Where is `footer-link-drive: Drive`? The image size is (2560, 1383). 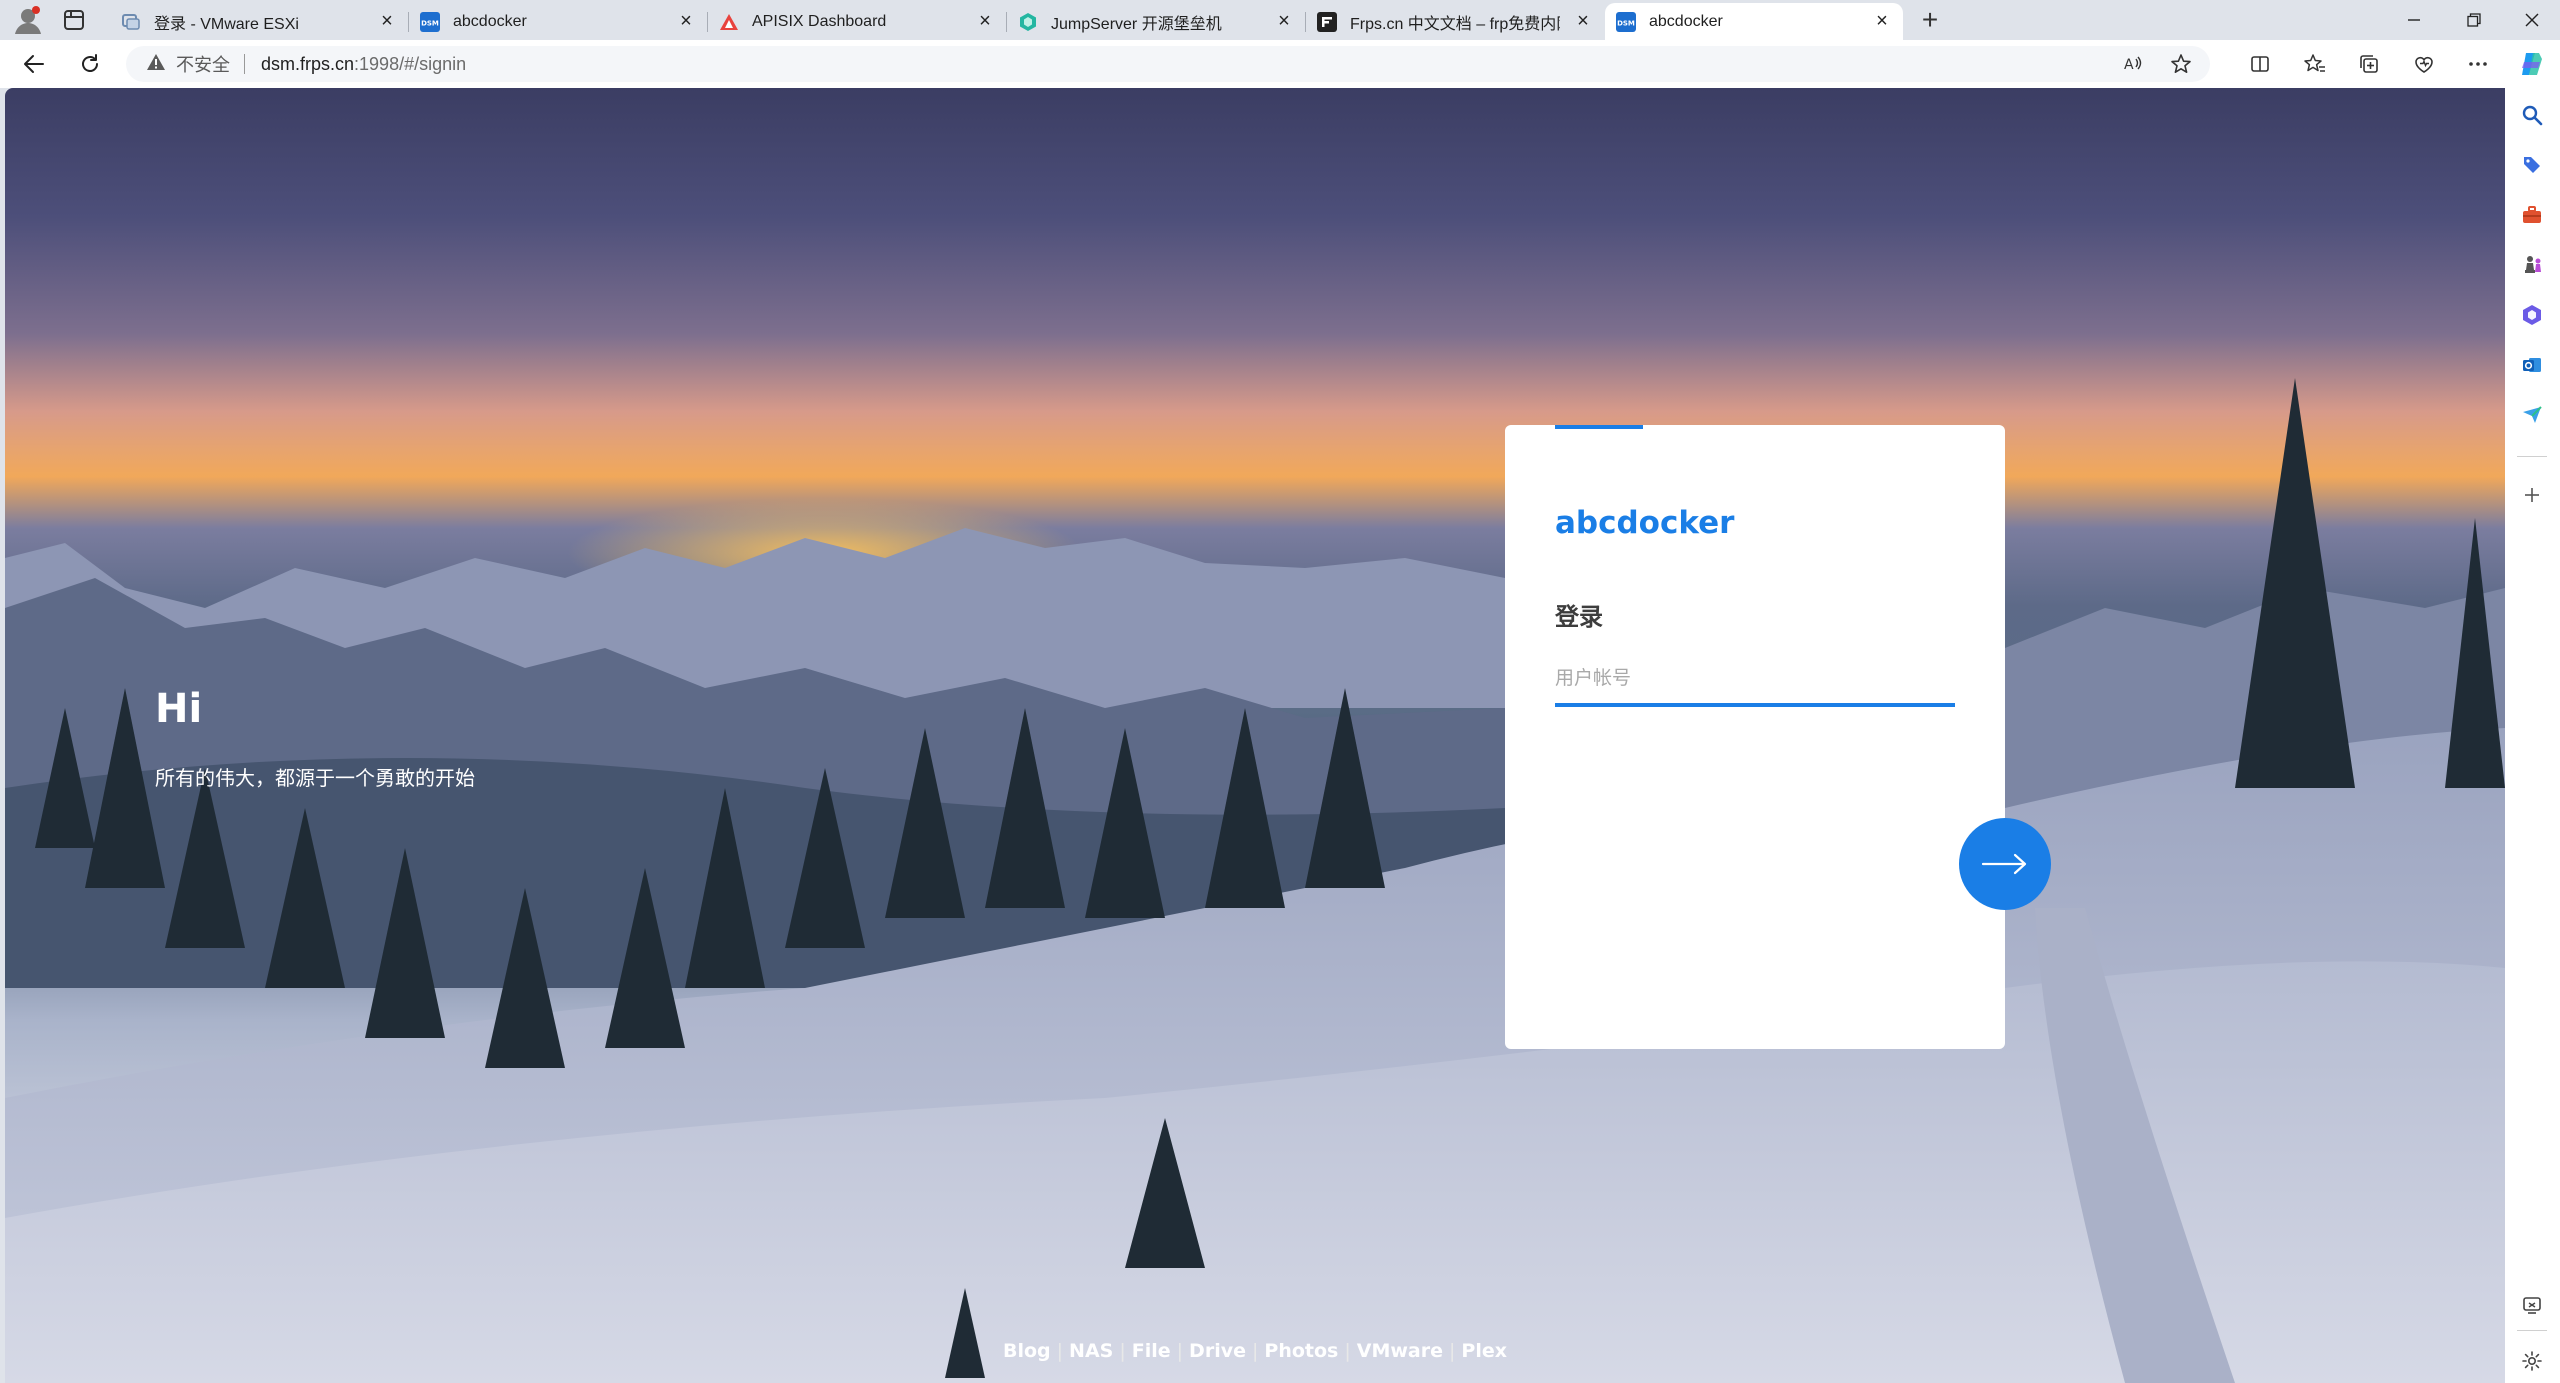
footer-link-drive: Drive is located at coordinates (1217, 1351).